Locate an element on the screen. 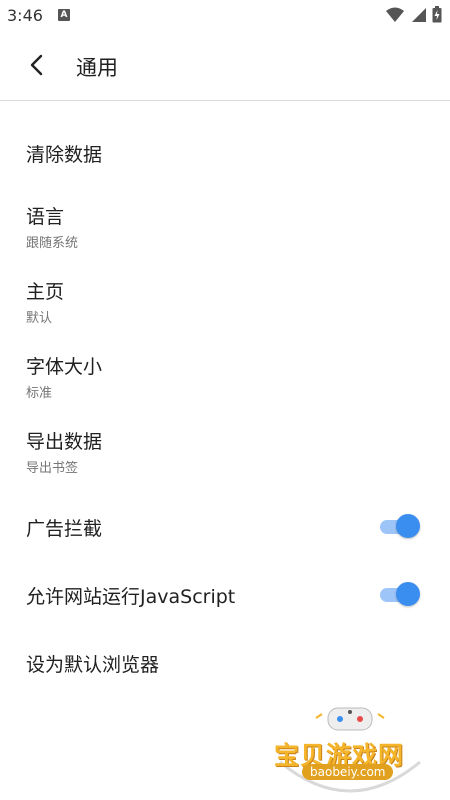 The height and width of the screenshot is (800, 450). status-icons is located at coordinates (414, 14).